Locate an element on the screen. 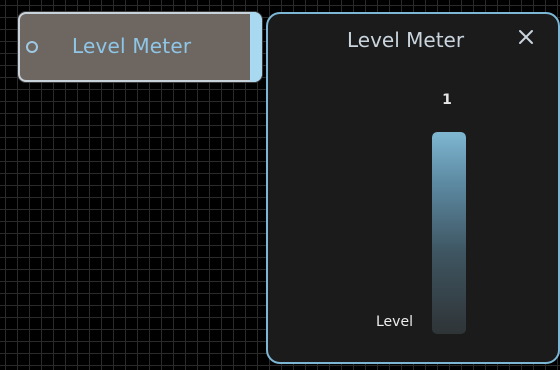  close-icon is located at coordinates (526, 37).